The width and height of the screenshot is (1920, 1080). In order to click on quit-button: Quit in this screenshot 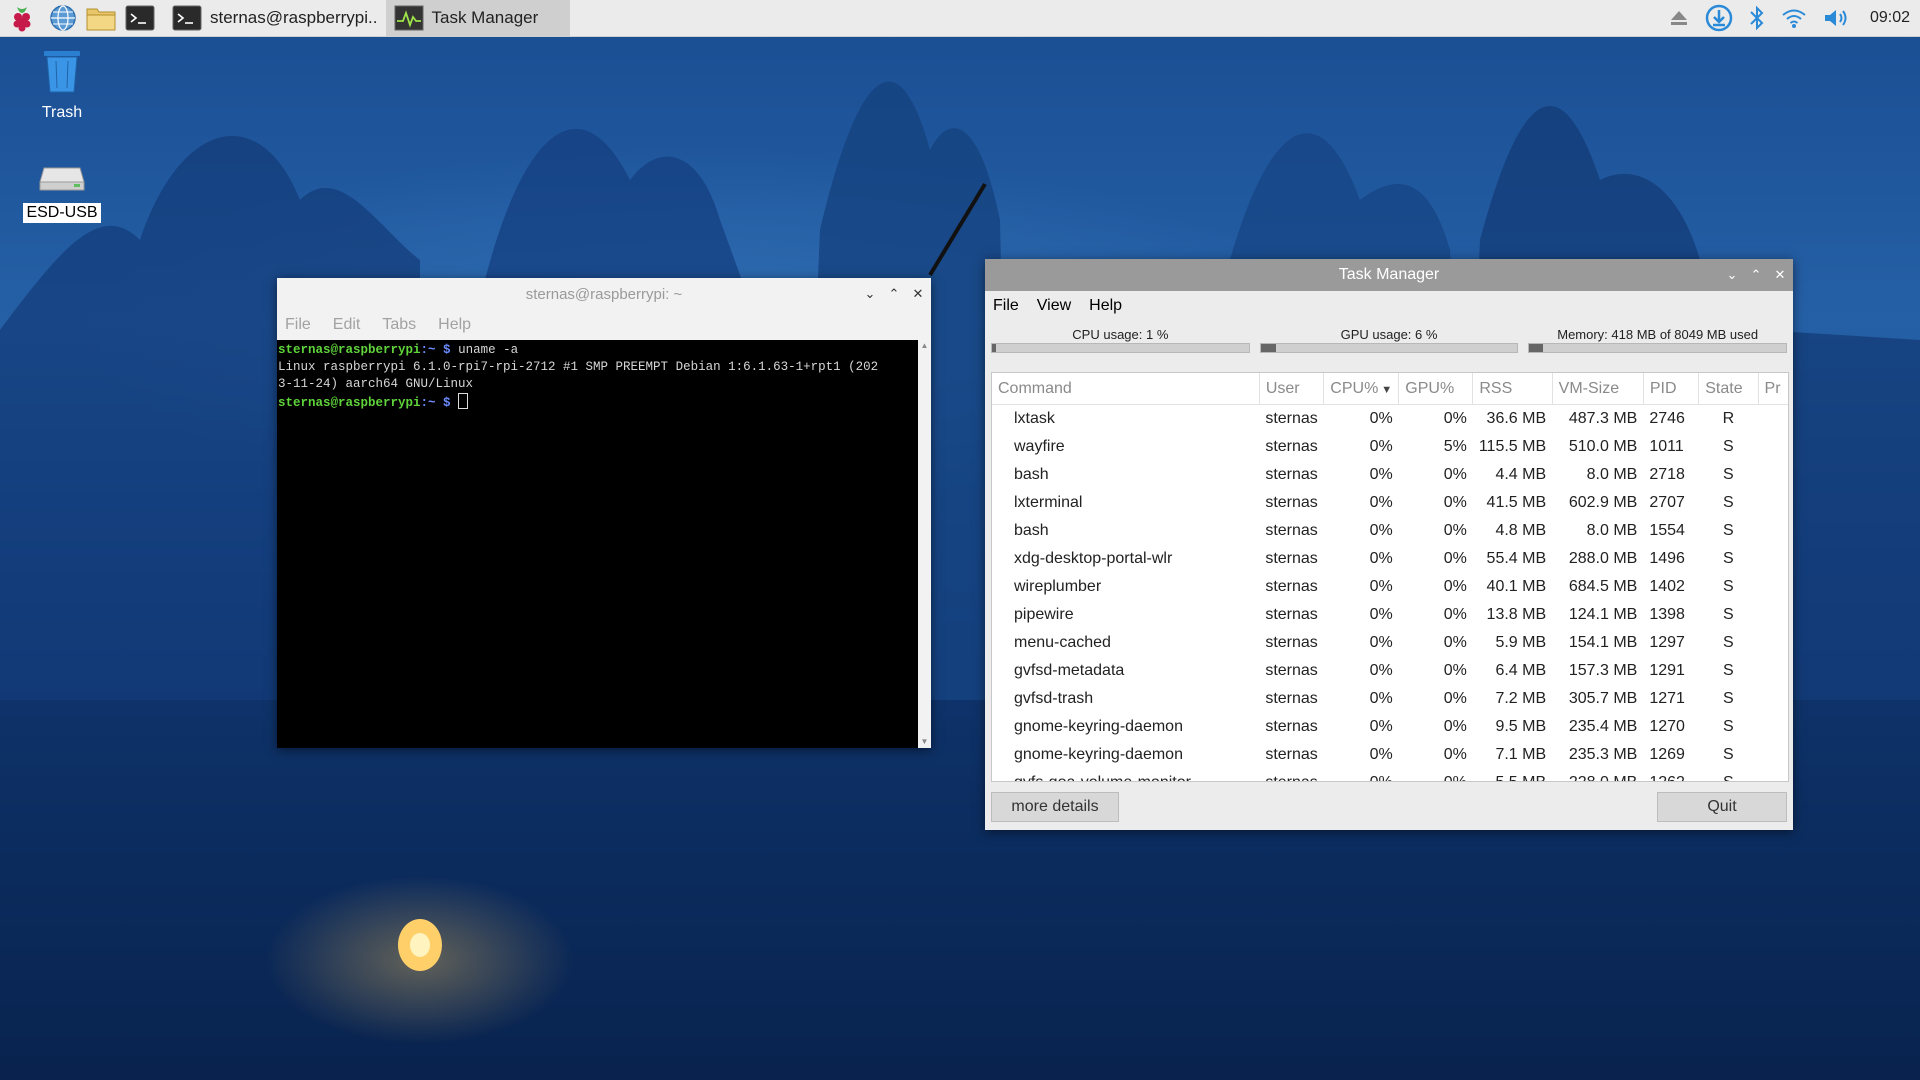, I will do `click(1722, 807)`.